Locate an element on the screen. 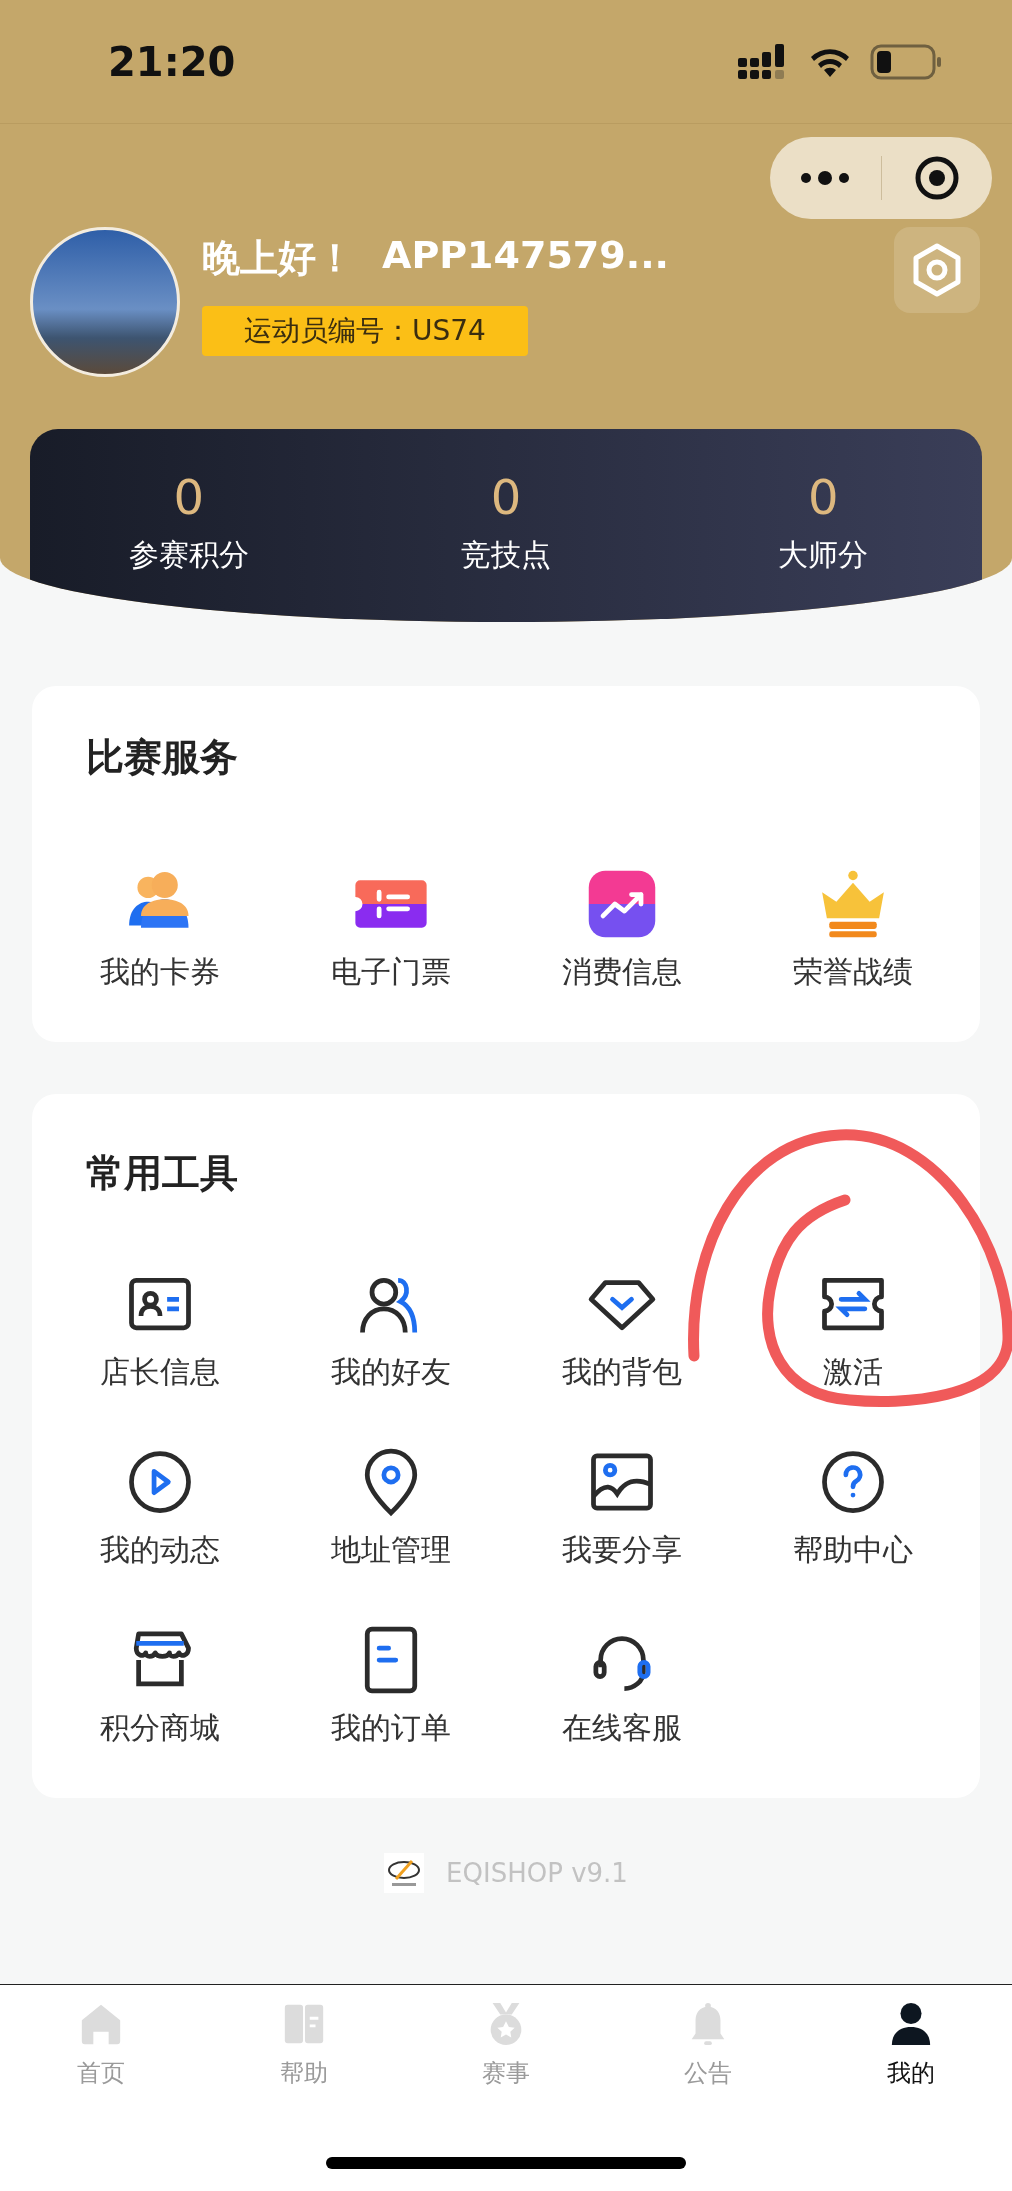  menu-item-label: 帮助中心 is located at coordinates (852, 1550).